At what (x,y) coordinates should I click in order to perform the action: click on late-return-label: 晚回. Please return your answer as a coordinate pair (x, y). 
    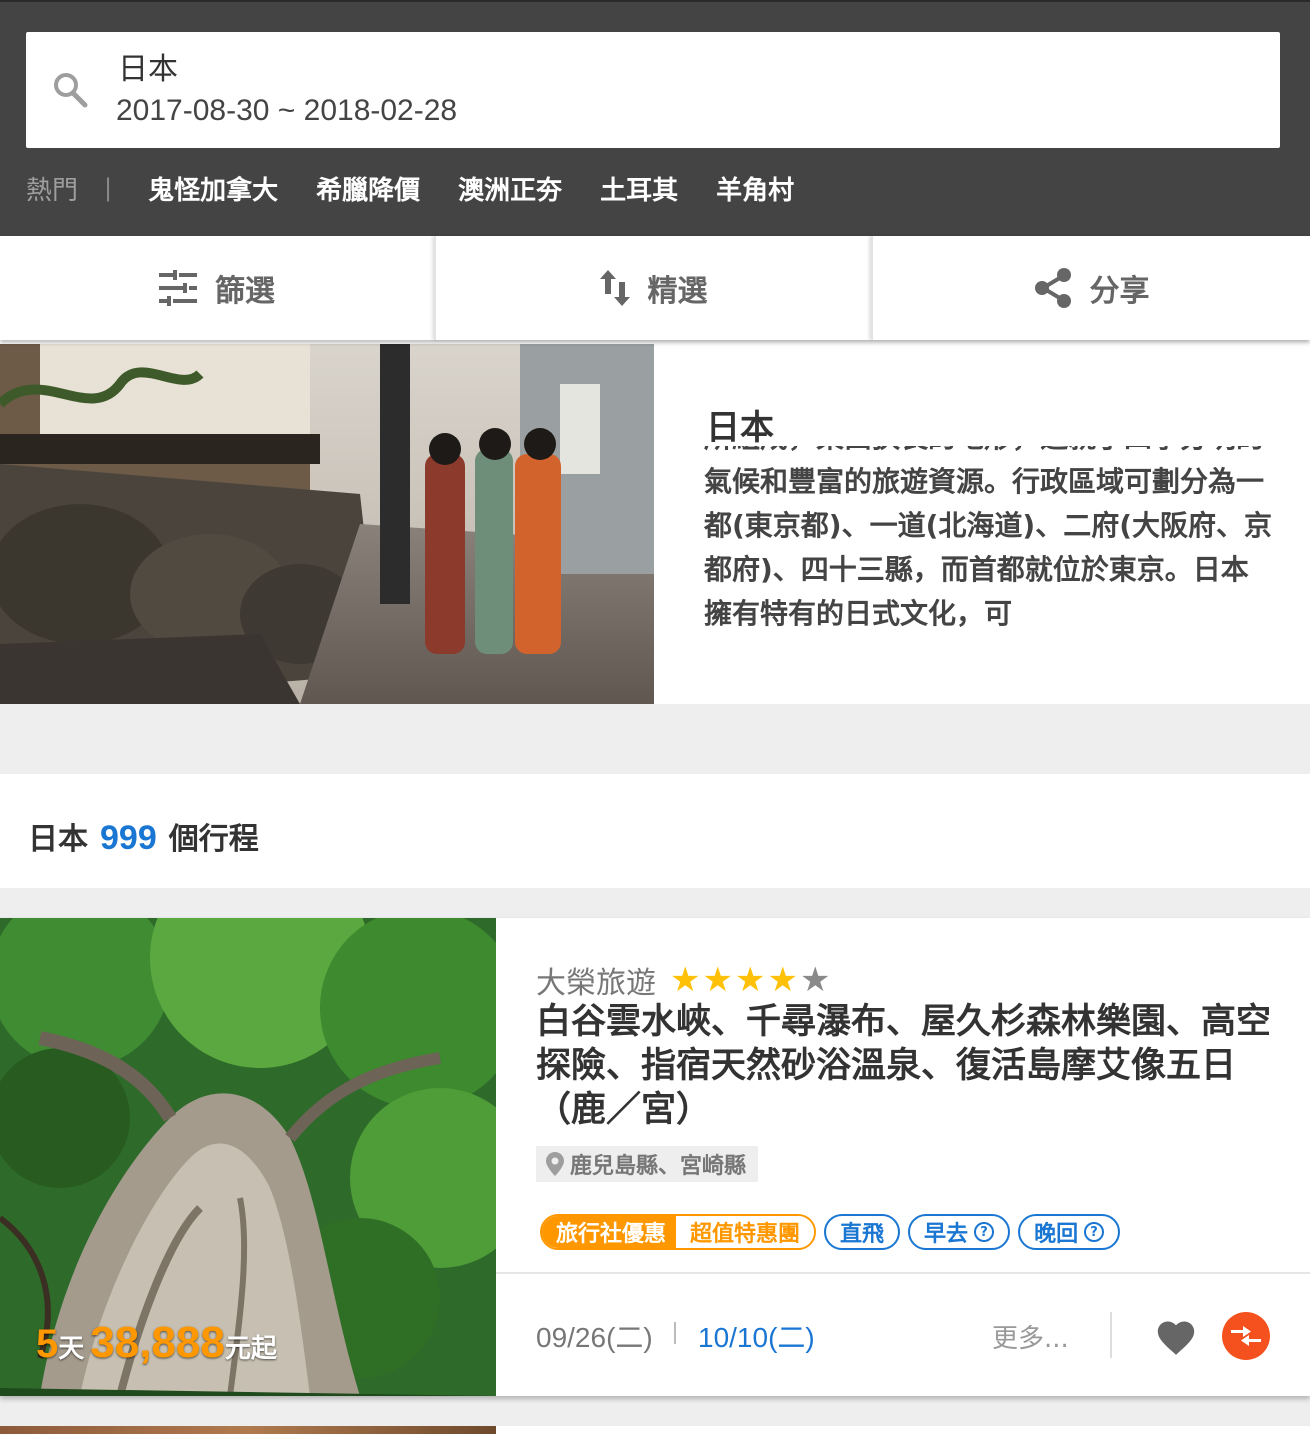
    Looking at the image, I should click on (1056, 1234).